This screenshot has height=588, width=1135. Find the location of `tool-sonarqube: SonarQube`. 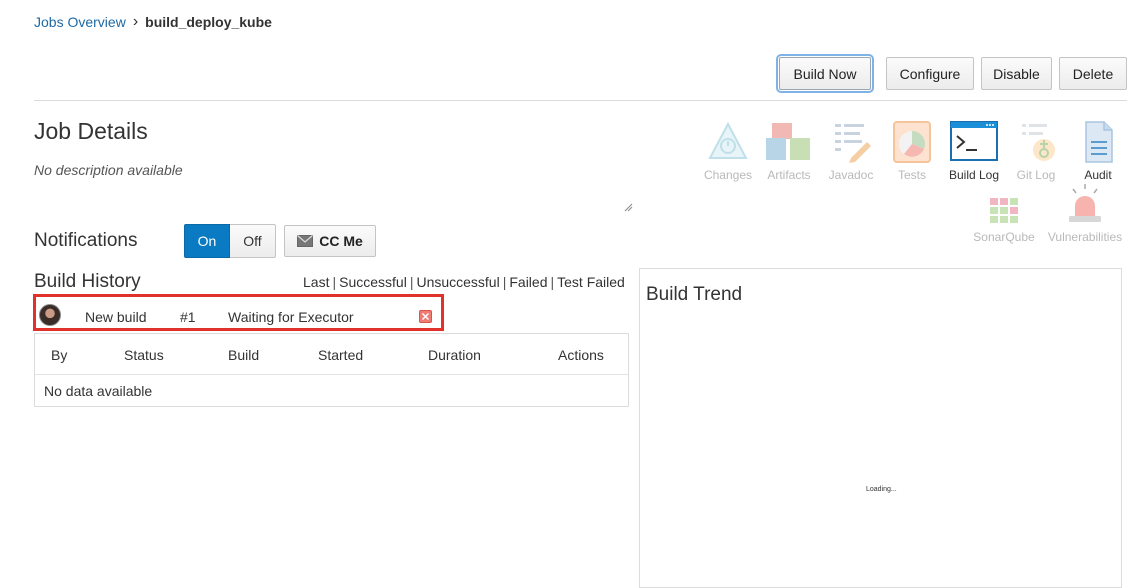

tool-sonarqube: SonarQube is located at coordinates (1004, 219).